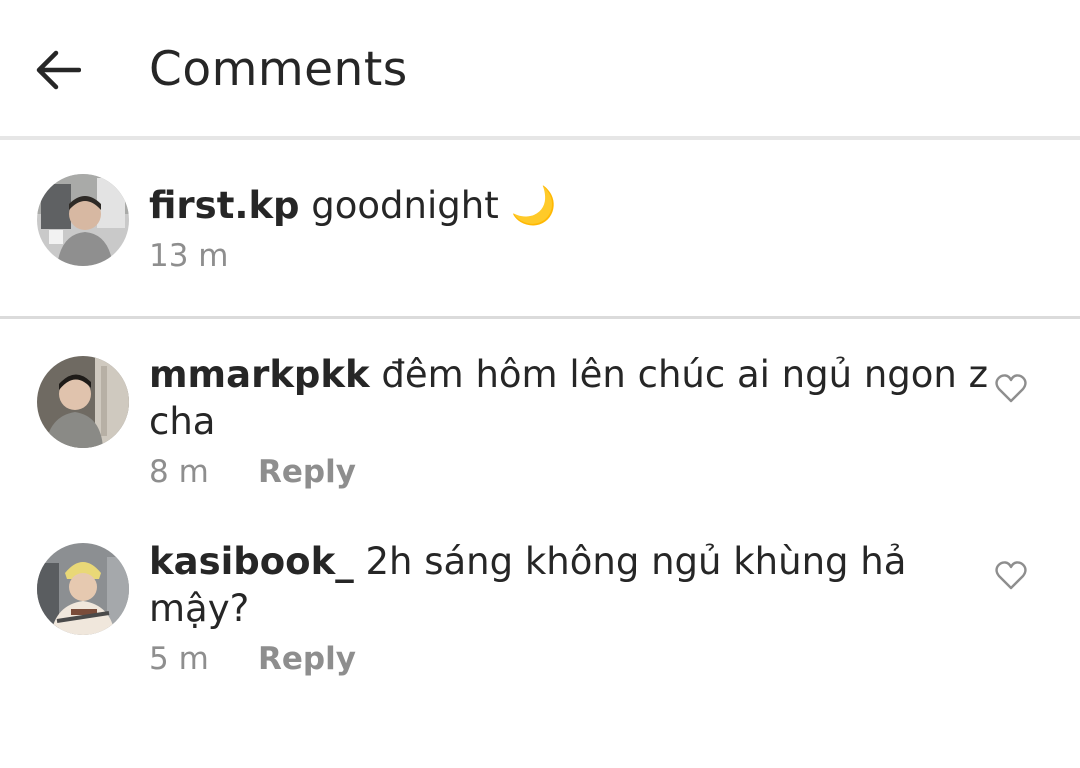 The image size is (1080, 768). I want to click on page-title: Comments, so click(278, 69).